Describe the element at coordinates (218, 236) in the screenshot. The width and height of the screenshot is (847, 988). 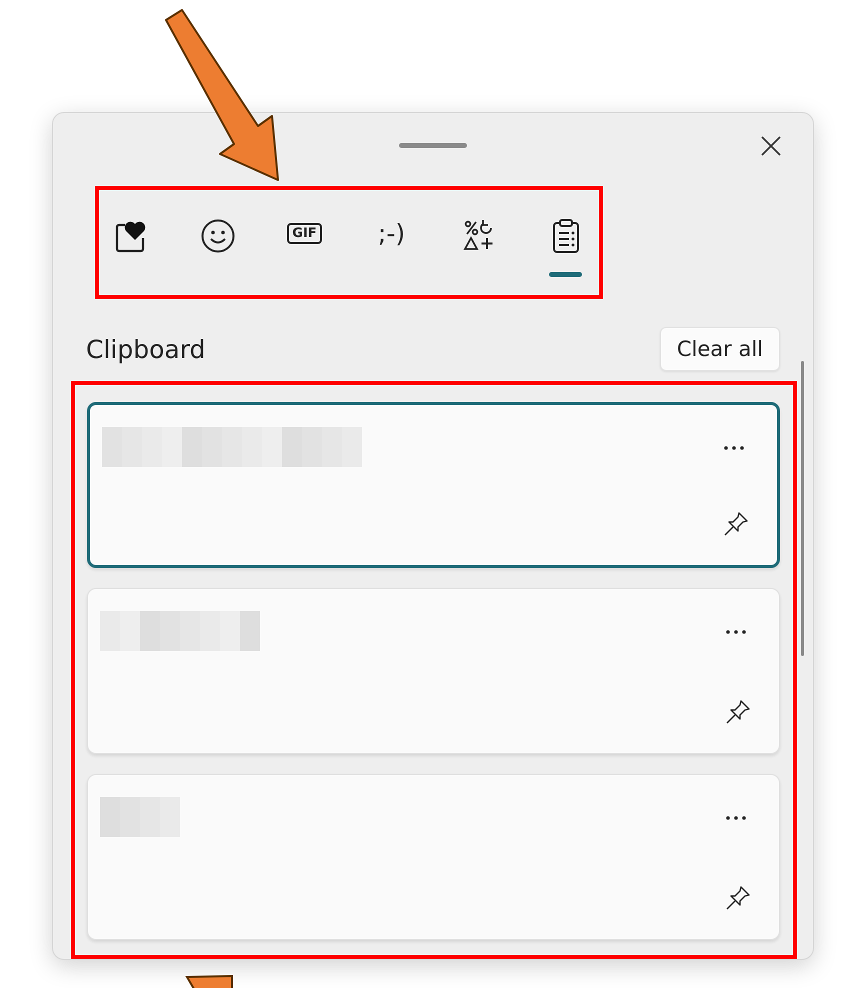
I see `smiley-icon` at that location.